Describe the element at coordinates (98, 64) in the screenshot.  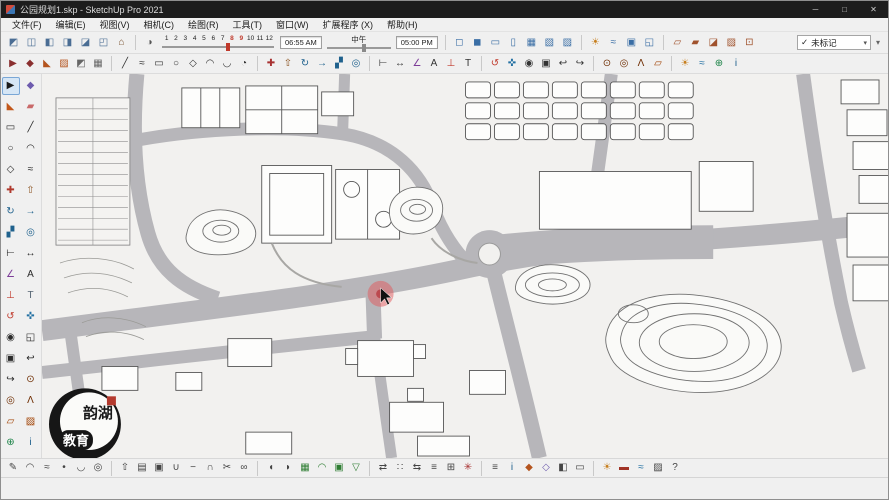
I see `texture-tool-icon: ▦` at that location.